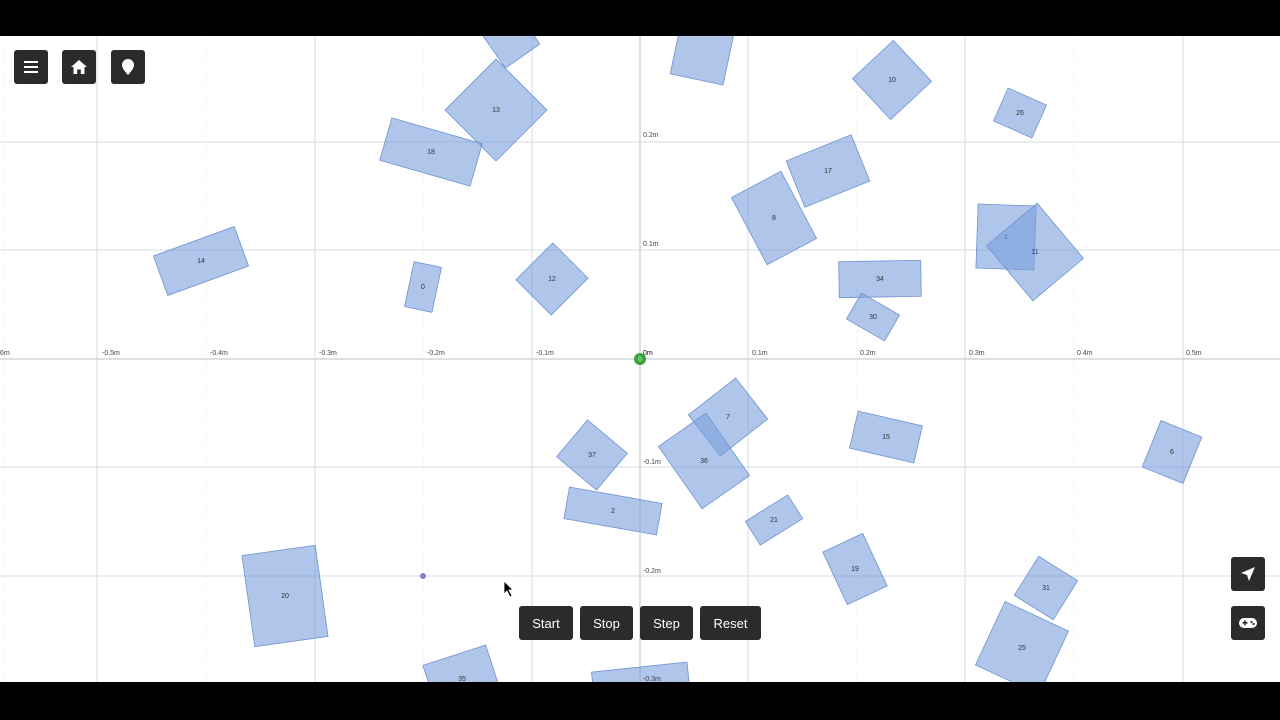  I want to click on obstacle-box-label: 21, so click(774, 520).